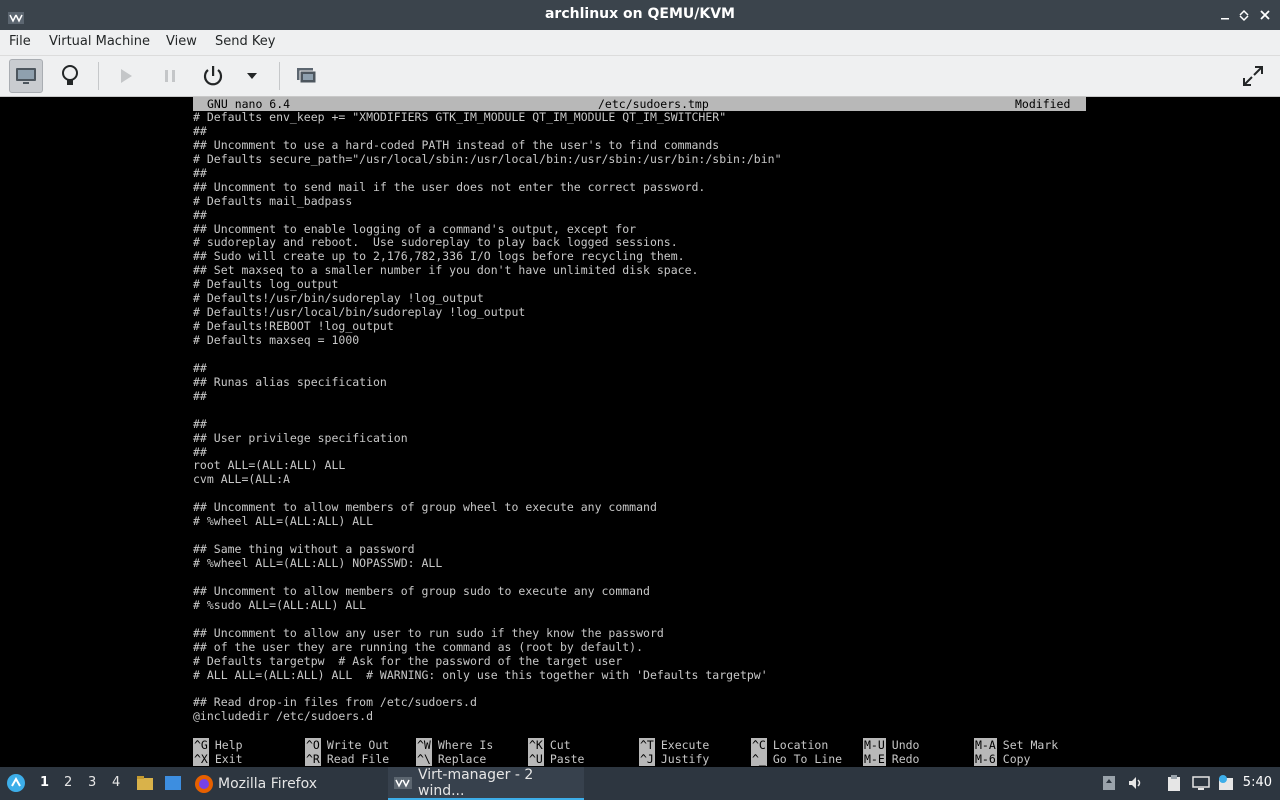  What do you see at coordinates (306, 76) in the screenshot?
I see `snapshots-icon` at bounding box center [306, 76].